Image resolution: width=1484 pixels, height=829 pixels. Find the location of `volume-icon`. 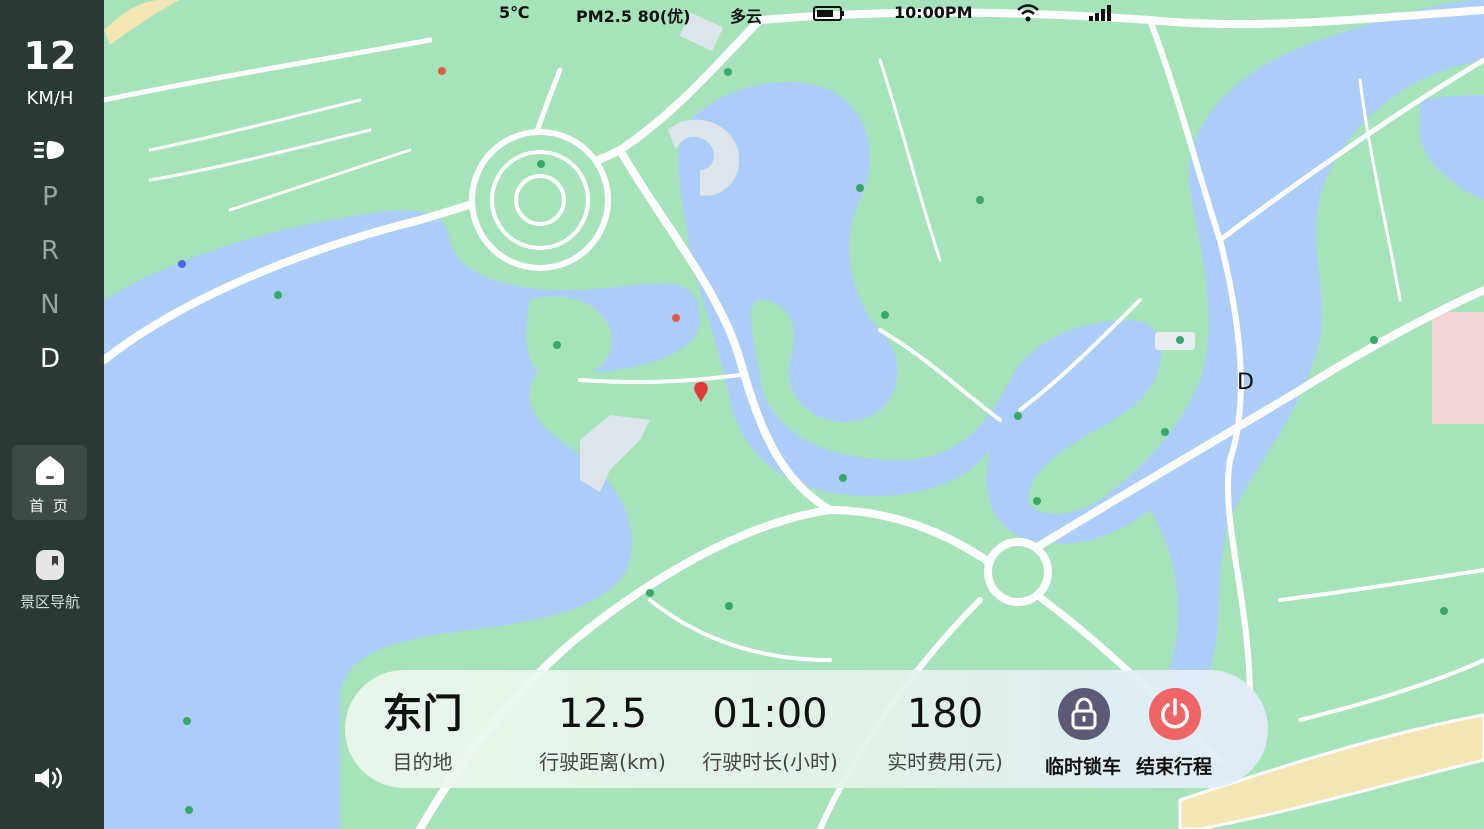

volume-icon is located at coordinates (50, 778).